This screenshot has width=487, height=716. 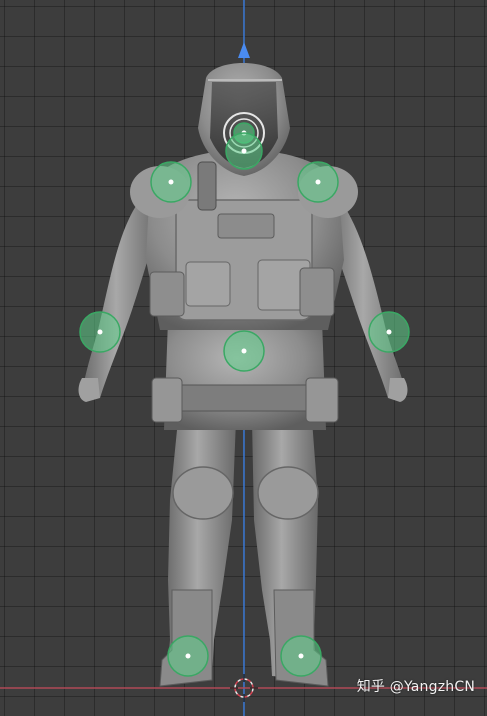 I want to click on radio, so click(x=207, y=186).